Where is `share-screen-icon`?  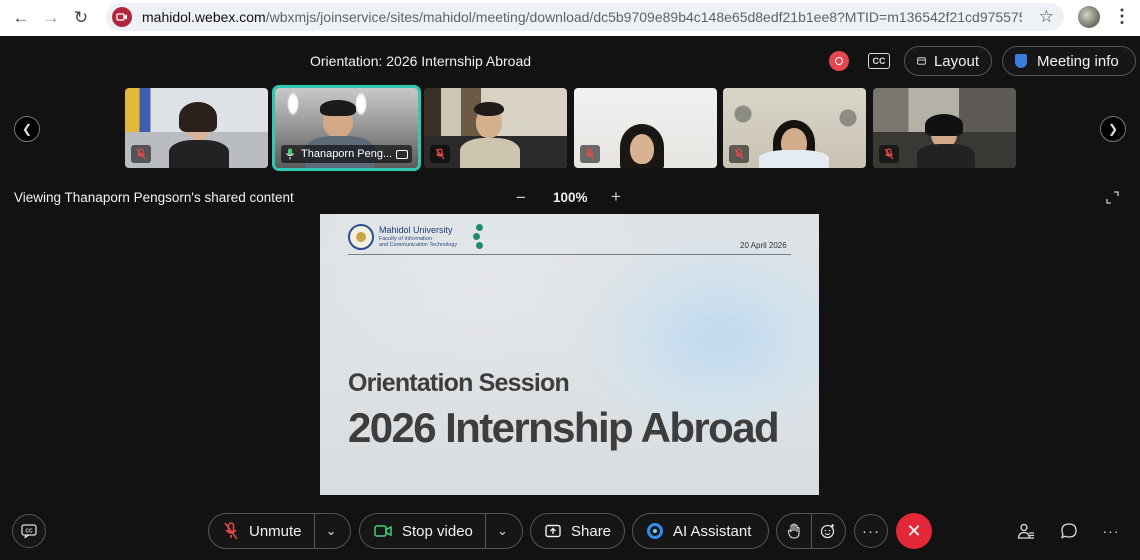
share-screen-icon is located at coordinates (553, 531).